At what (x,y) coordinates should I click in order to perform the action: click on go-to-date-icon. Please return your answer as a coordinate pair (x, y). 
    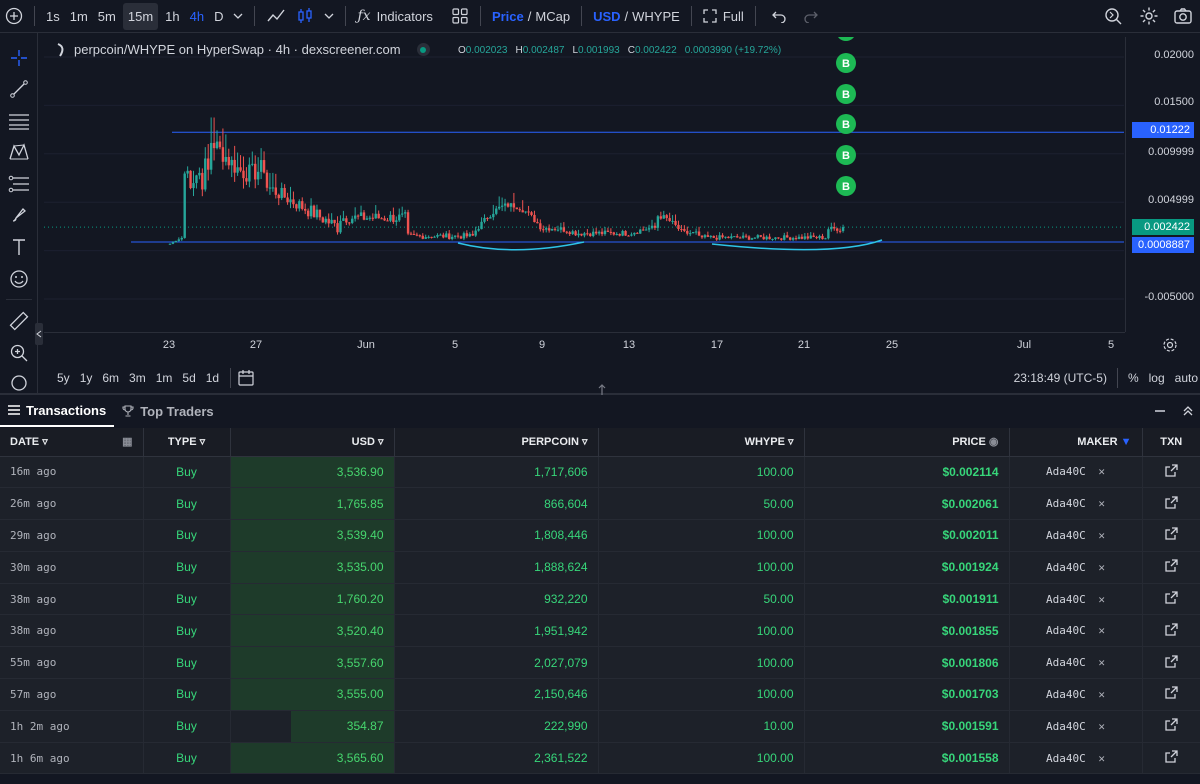
    Looking at the image, I should click on (246, 378).